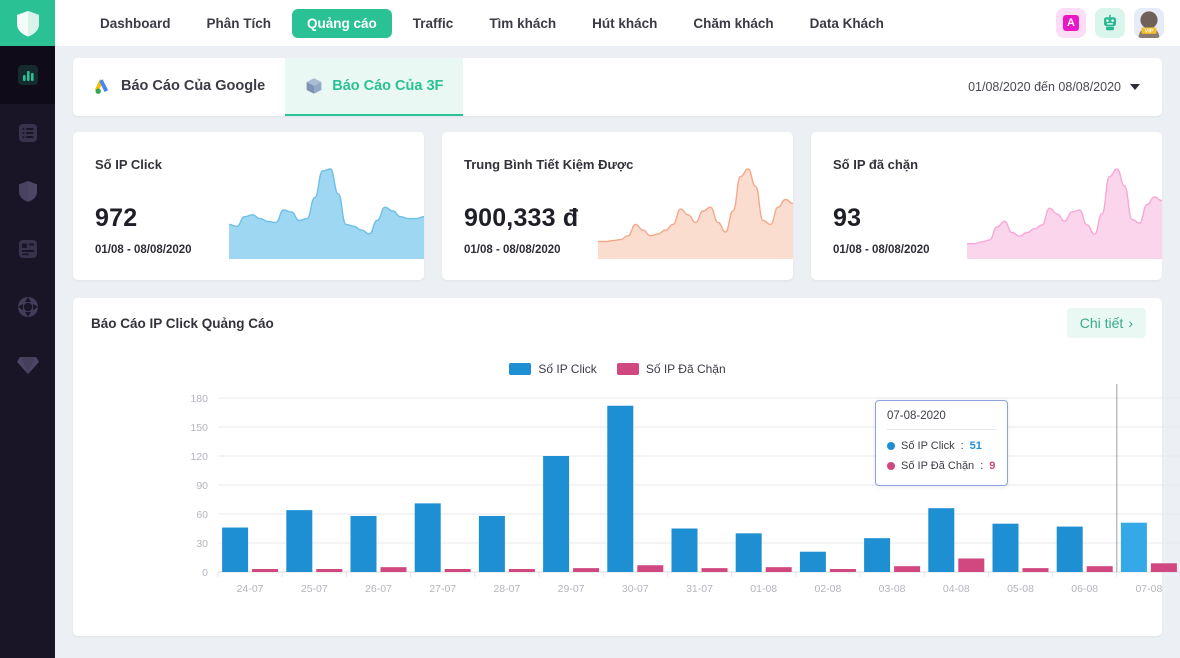 The height and width of the screenshot is (658, 1180). I want to click on nav-item-tim-khach: Tìm khách, so click(522, 23).